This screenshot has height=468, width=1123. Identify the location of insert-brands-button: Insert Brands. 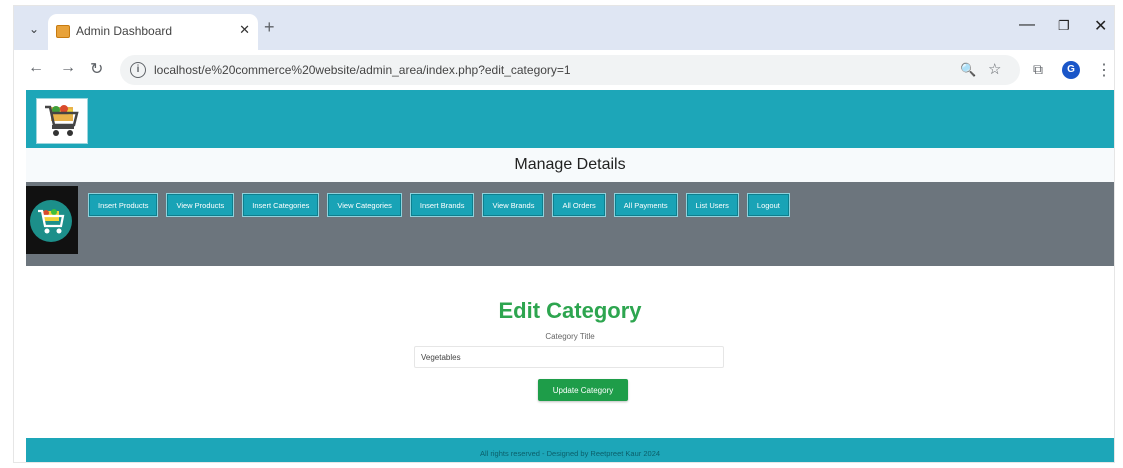
(442, 205).